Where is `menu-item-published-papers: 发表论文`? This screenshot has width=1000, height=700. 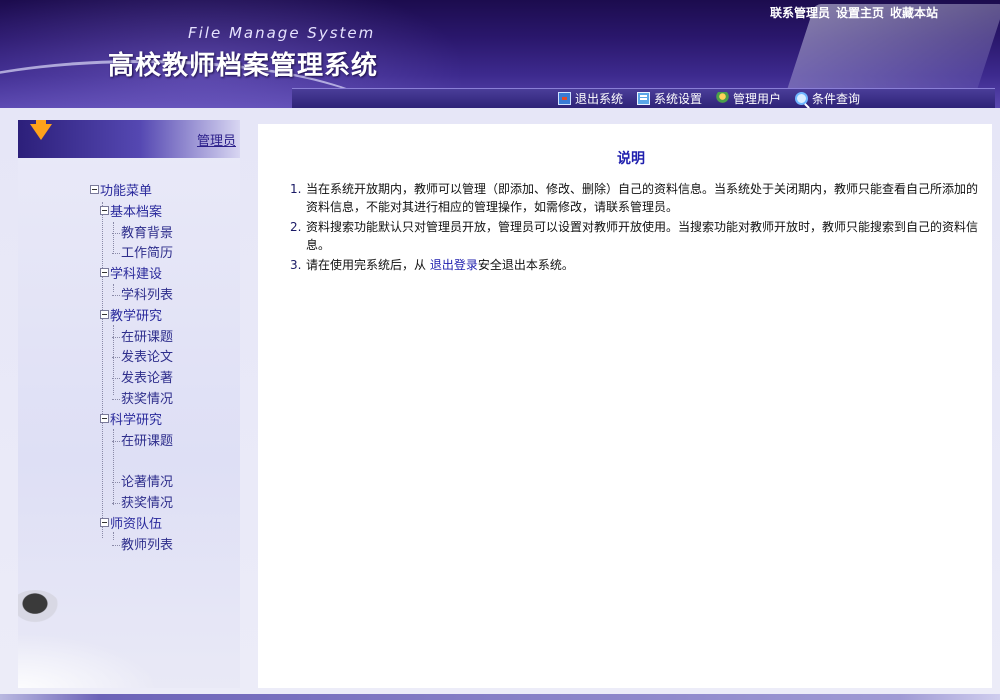 menu-item-published-papers: 发表论文 is located at coordinates (131, 358).